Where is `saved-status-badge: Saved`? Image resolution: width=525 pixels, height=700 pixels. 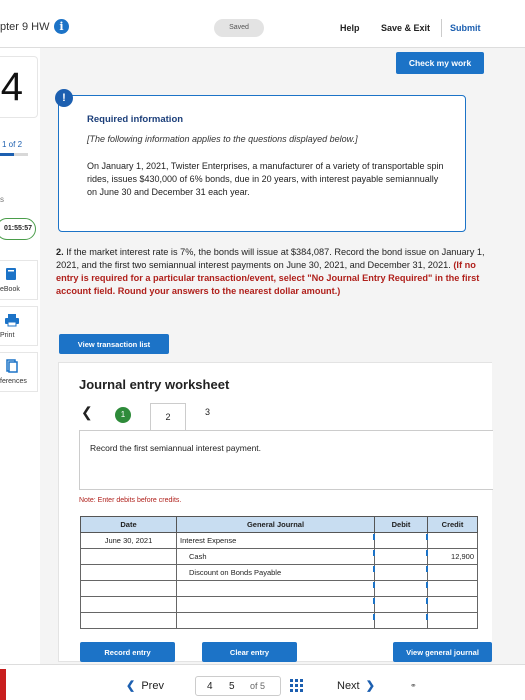 saved-status-badge: Saved is located at coordinates (239, 28).